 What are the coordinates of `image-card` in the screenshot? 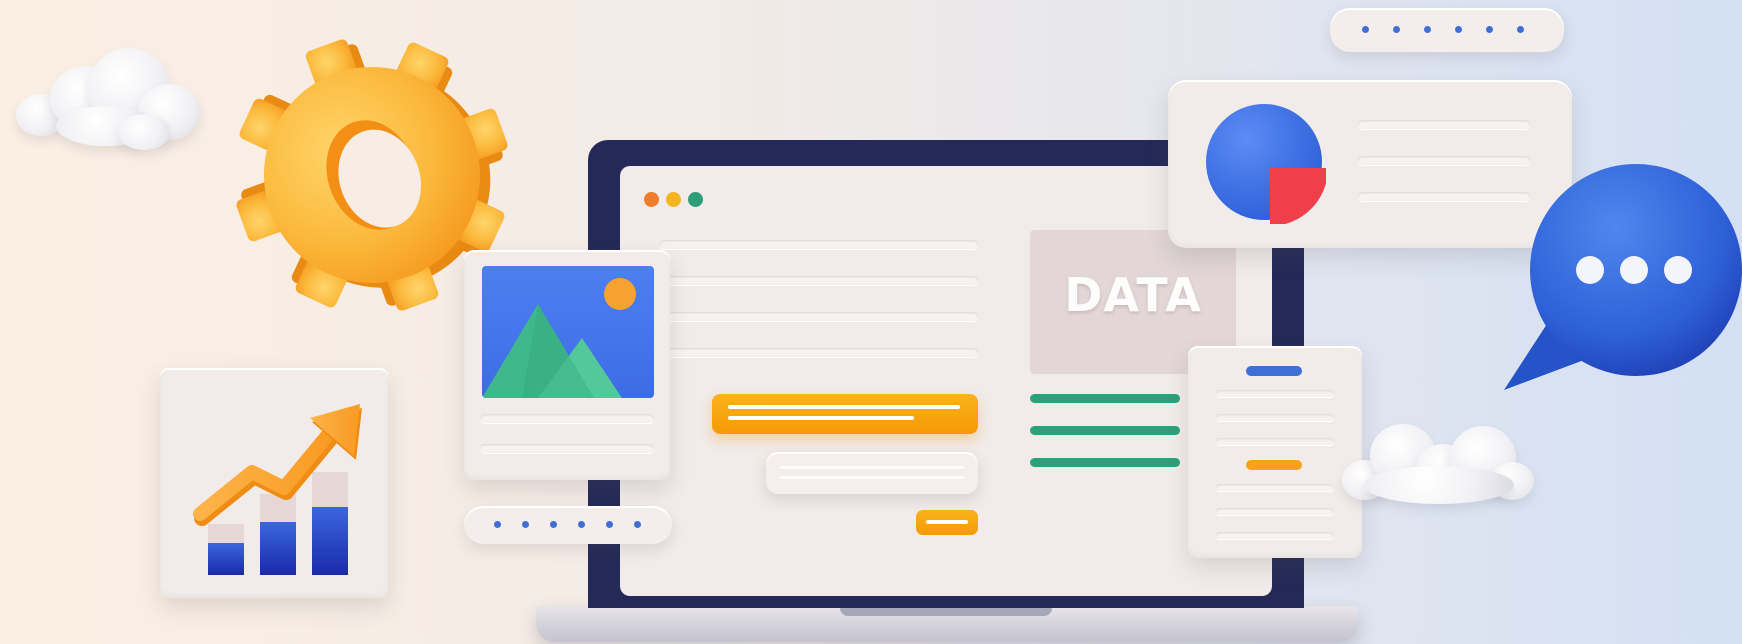 It's located at (567, 365).